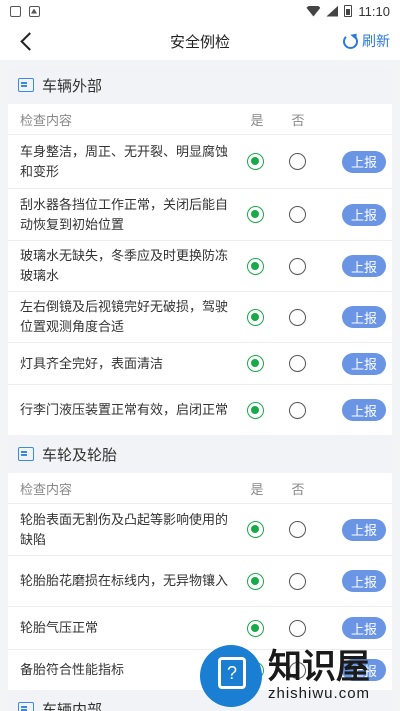  What do you see at coordinates (319, 667) in the screenshot?
I see `watermark-cn: 知识屋` at bounding box center [319, 667].